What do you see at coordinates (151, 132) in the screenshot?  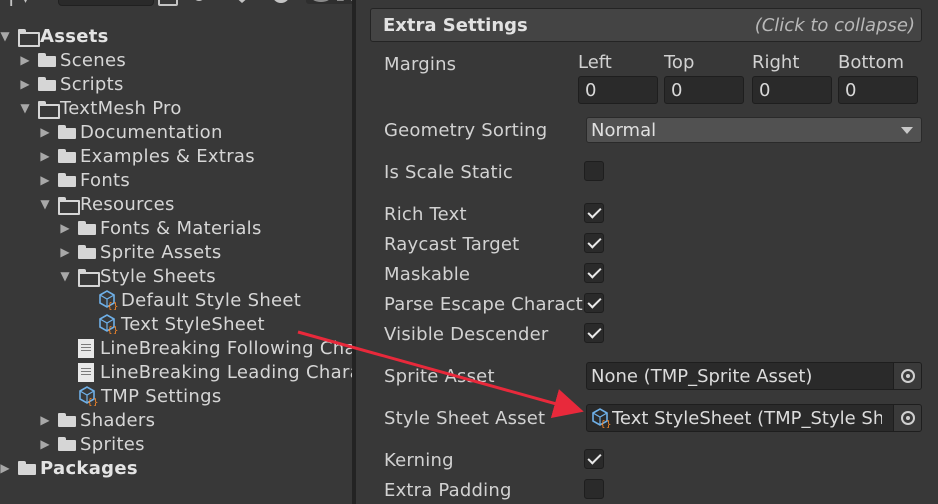 I see `tree-item-label: Documentation` at bounding box center [151, 132].